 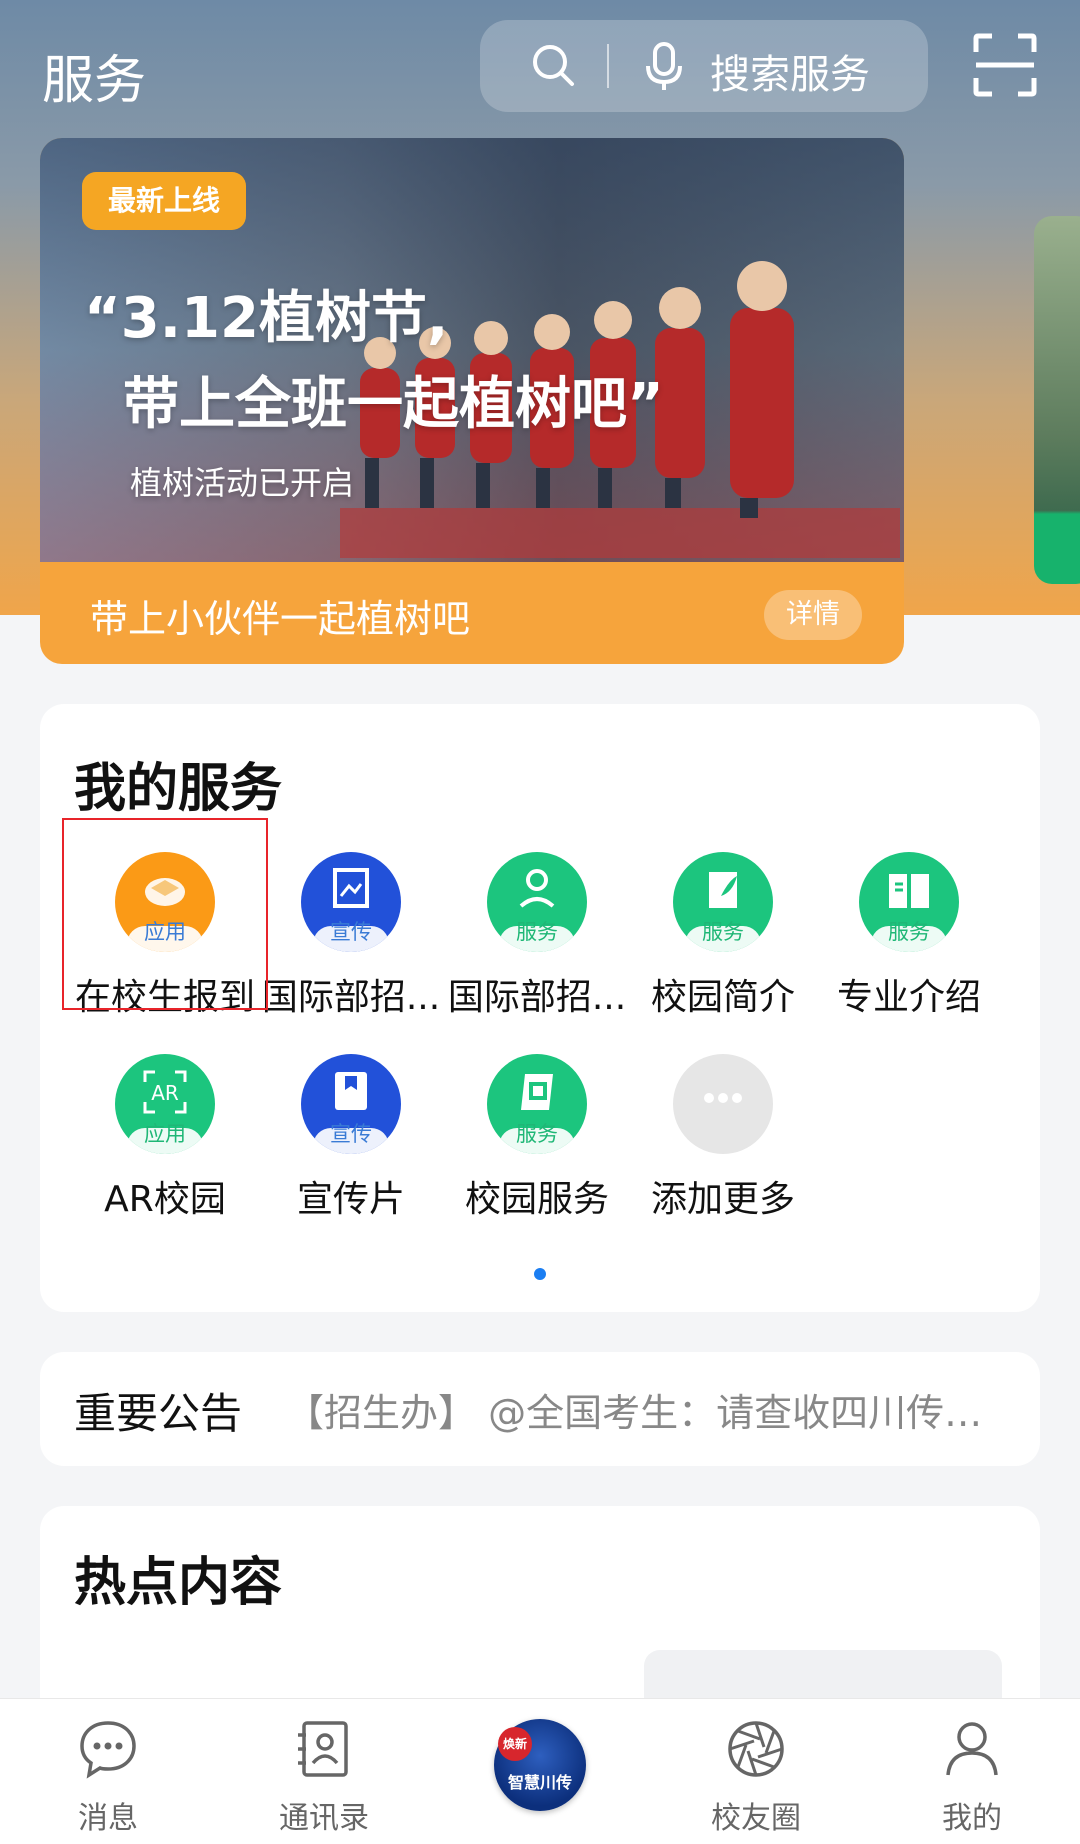 What do you see at coordinates (158, 1413) in the screenshot?
I see `notice-title: 重要公告` at bounding box center [158, 1413].